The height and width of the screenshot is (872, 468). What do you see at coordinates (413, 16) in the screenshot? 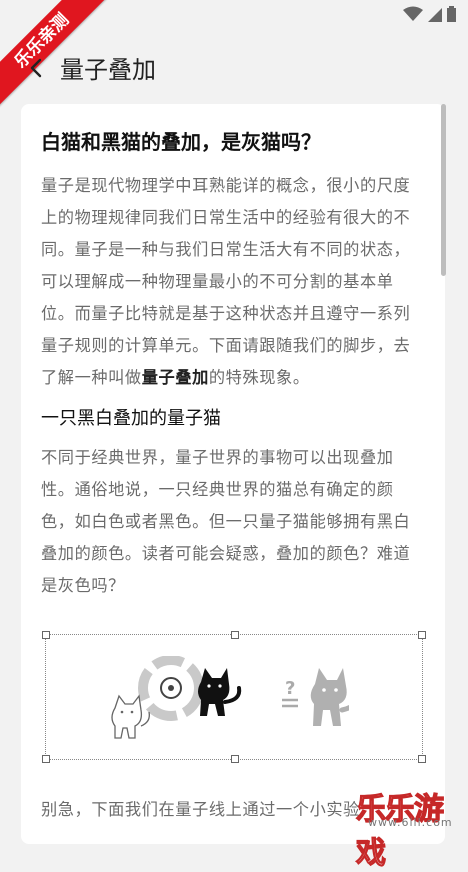
I see `wifi-icon` at bounding box center [413, 16].